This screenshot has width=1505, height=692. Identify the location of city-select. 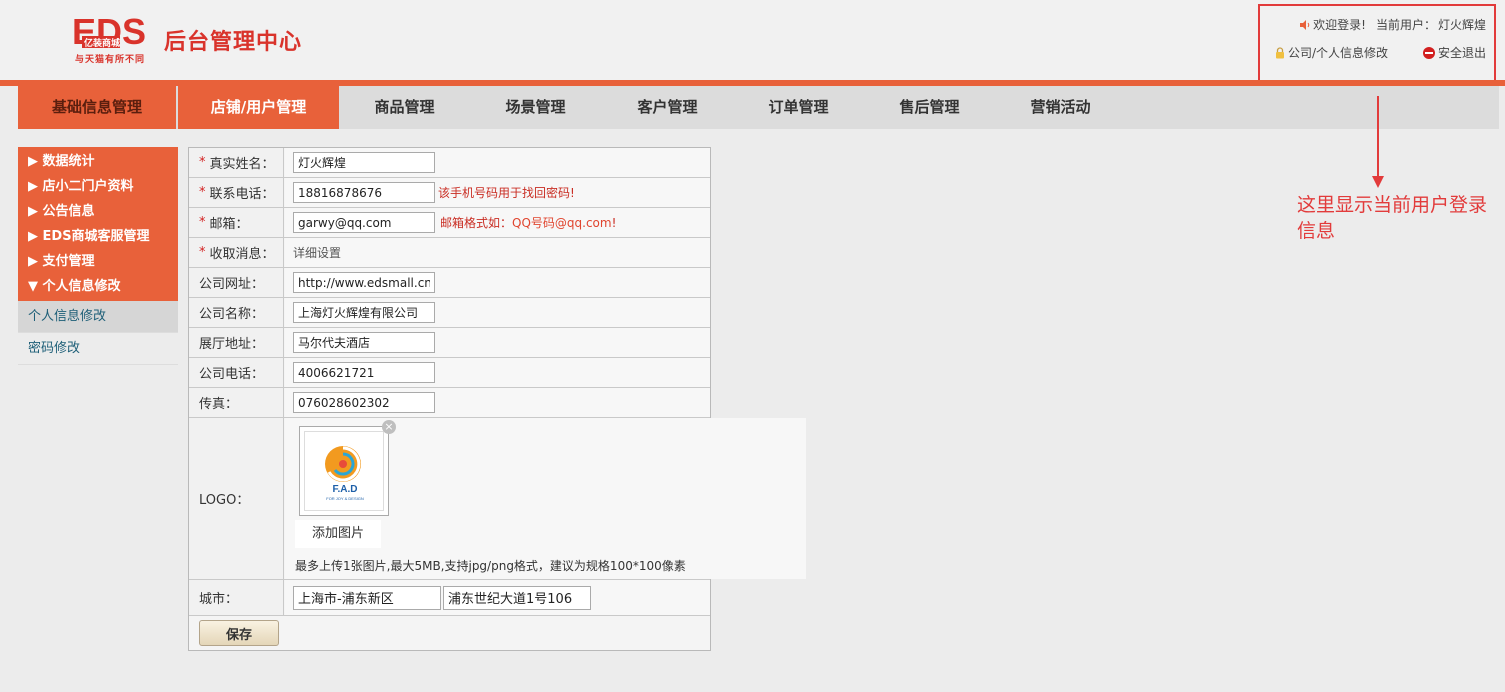
(367, 597).